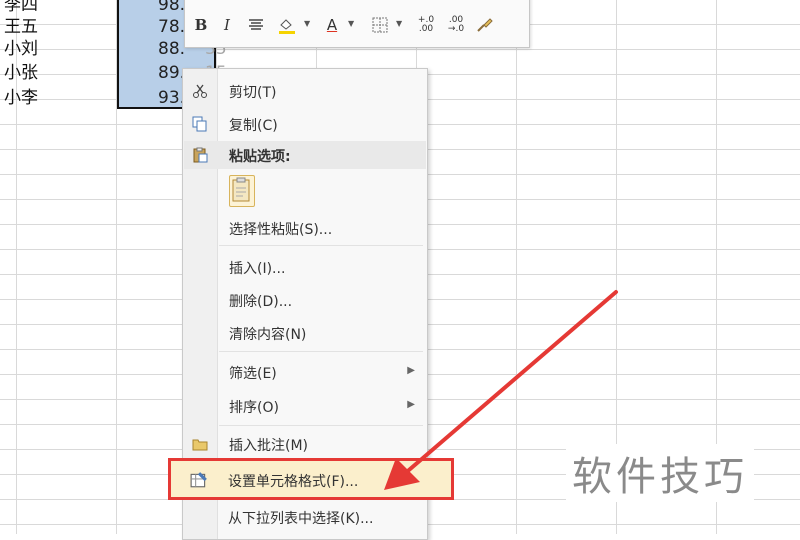 This screenshot has height=540, width=800. Describe the element at coordinates (660, 473) in the screenshot. I see `watermark: 软件技巧` at that location.